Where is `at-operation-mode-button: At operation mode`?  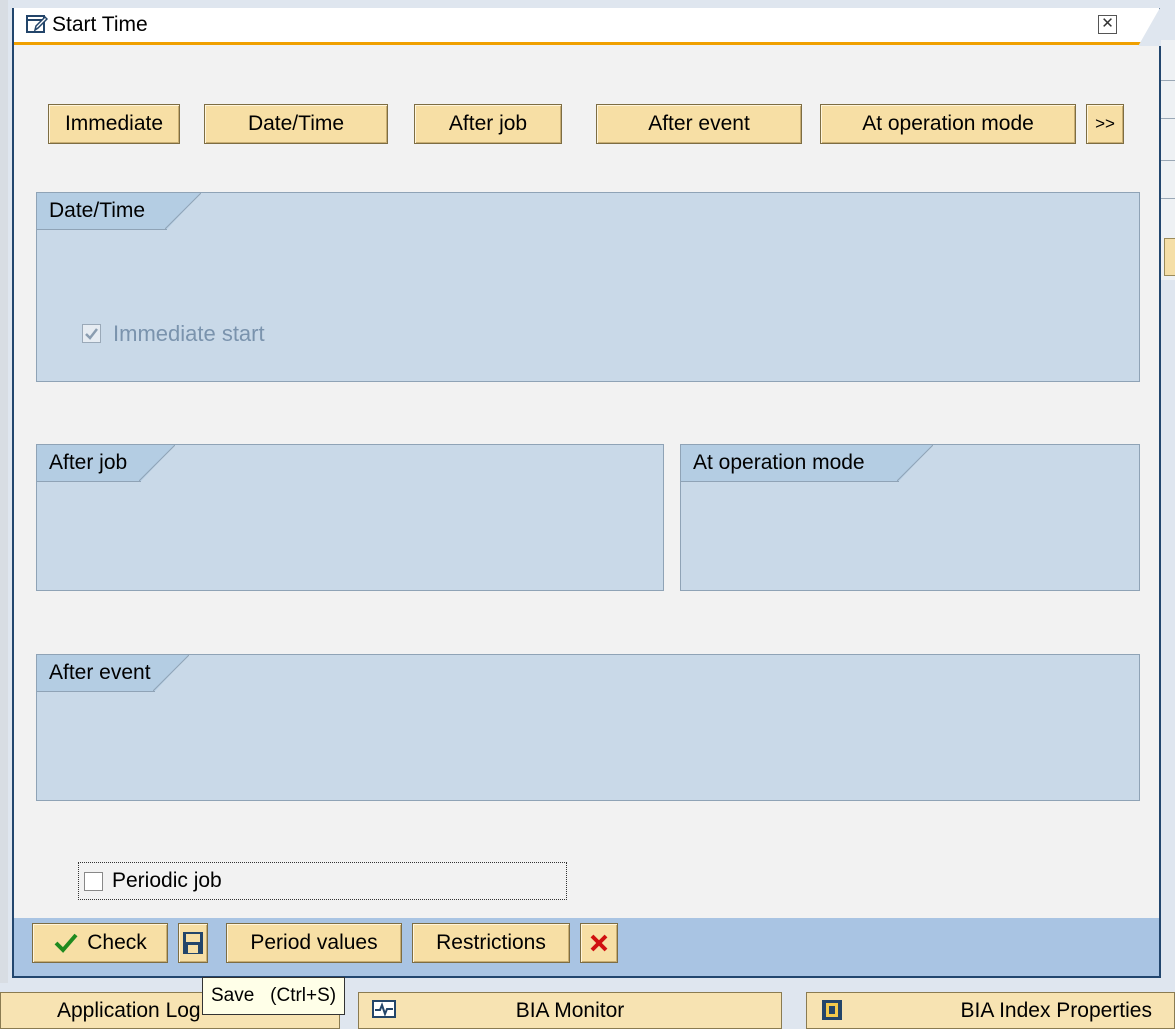
at-operation-mode-button: At operation mode is located at coordinates (948, 124).